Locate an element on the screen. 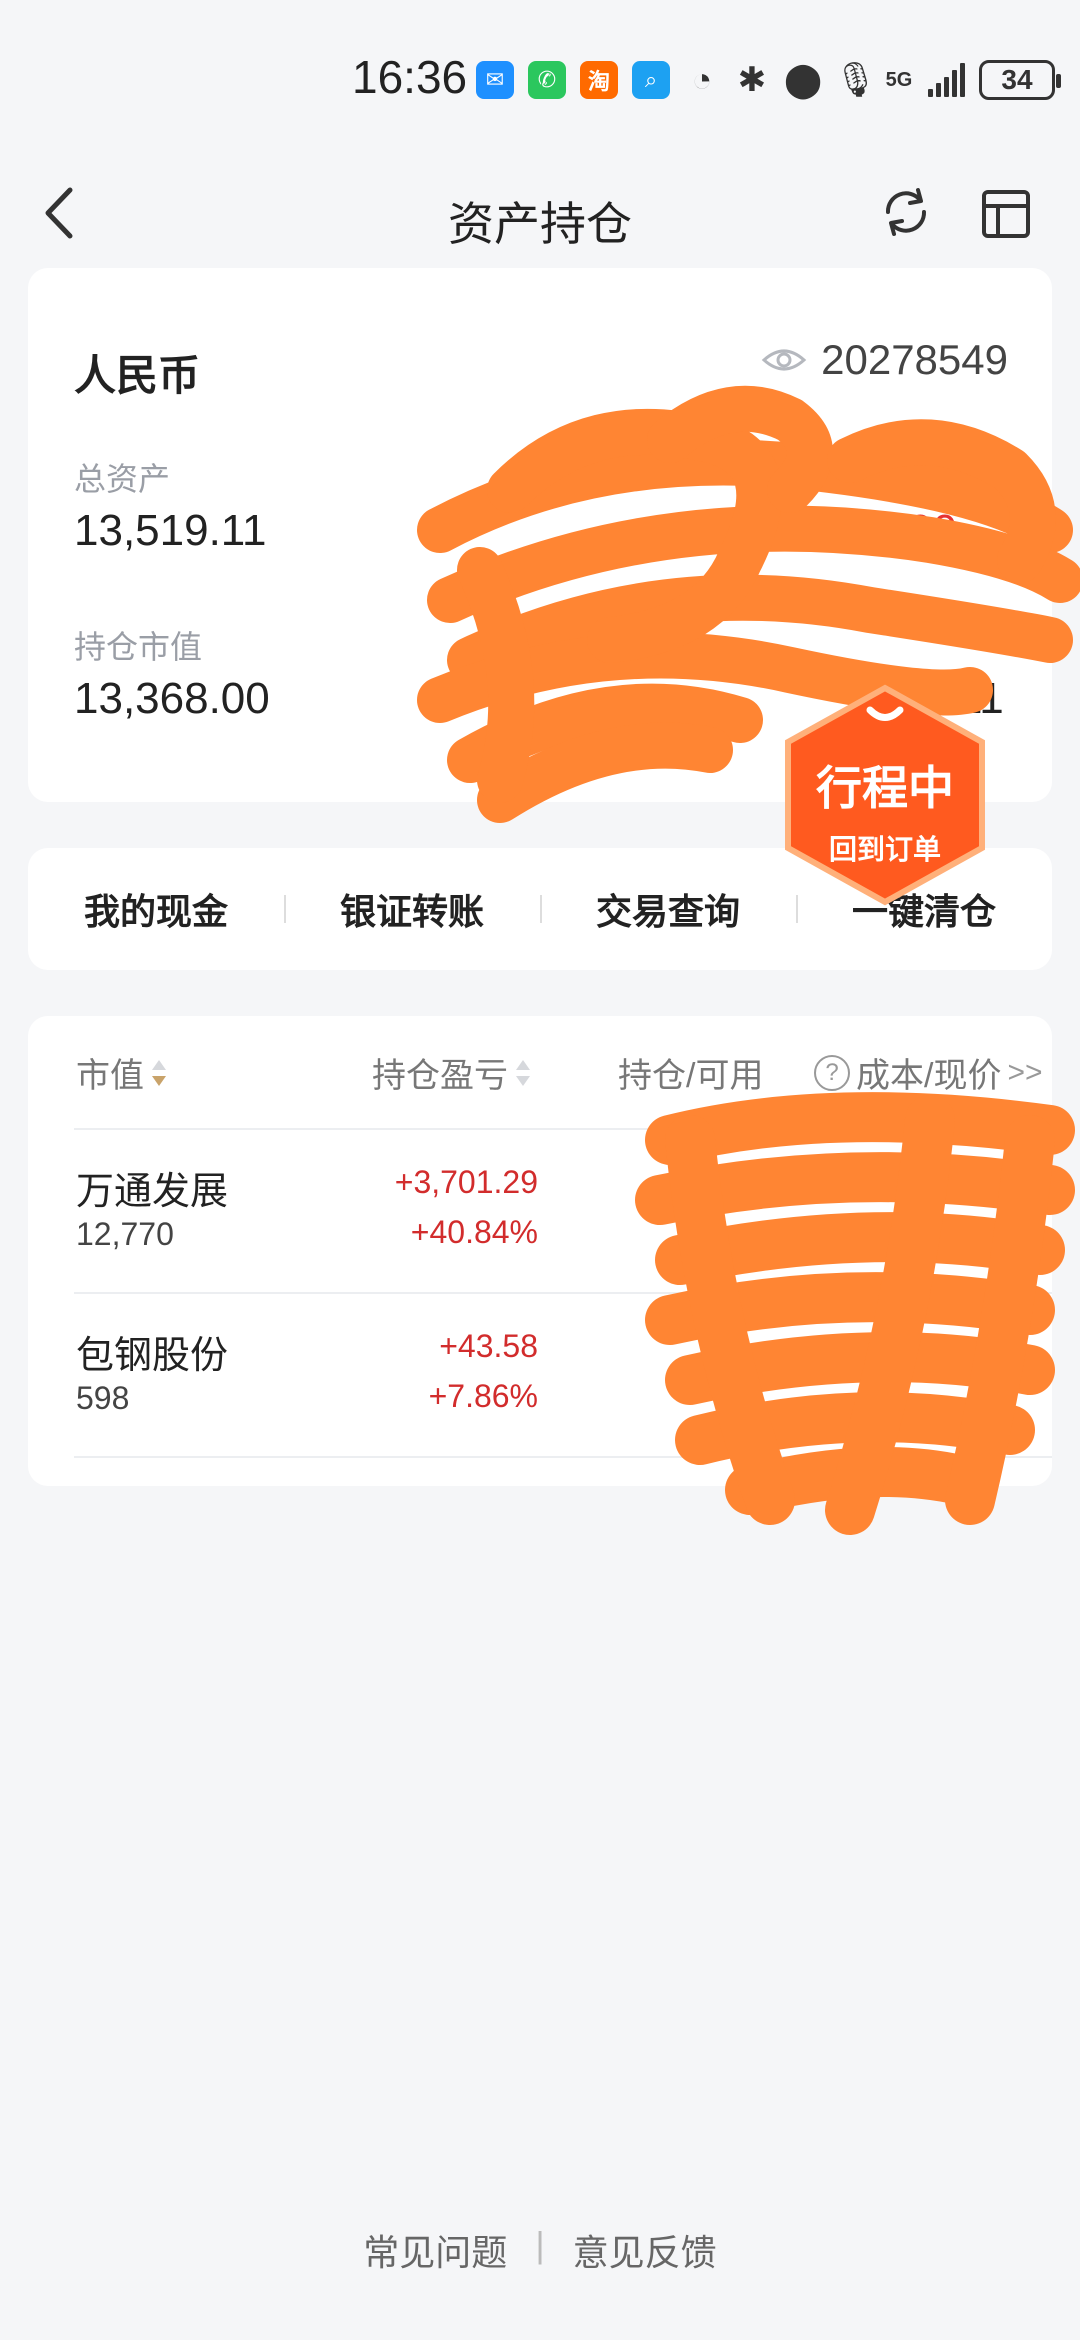  account-number: 20278549 is located at coordinates (914, 359).